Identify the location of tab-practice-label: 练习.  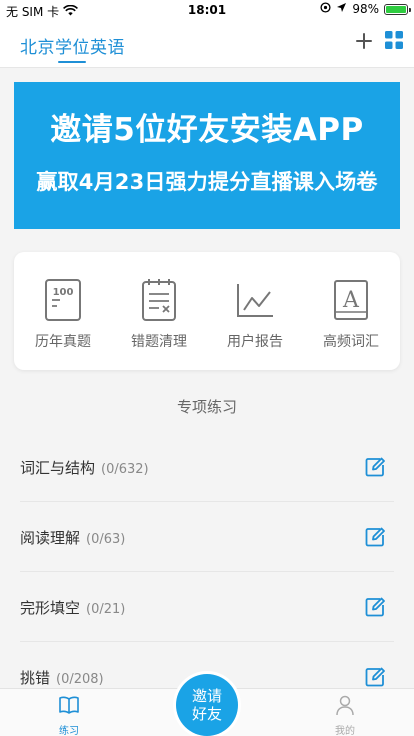
(69, 731).